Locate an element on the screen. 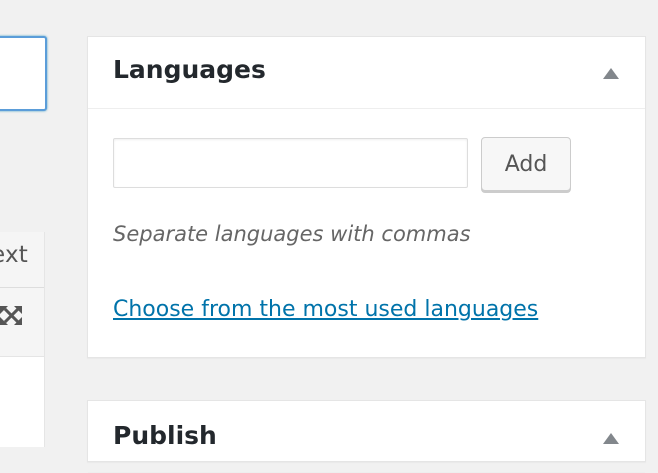 This screenshot has width=658, height=473. separator-hint: Separate languages with commas is located at coordinates (292, 234).